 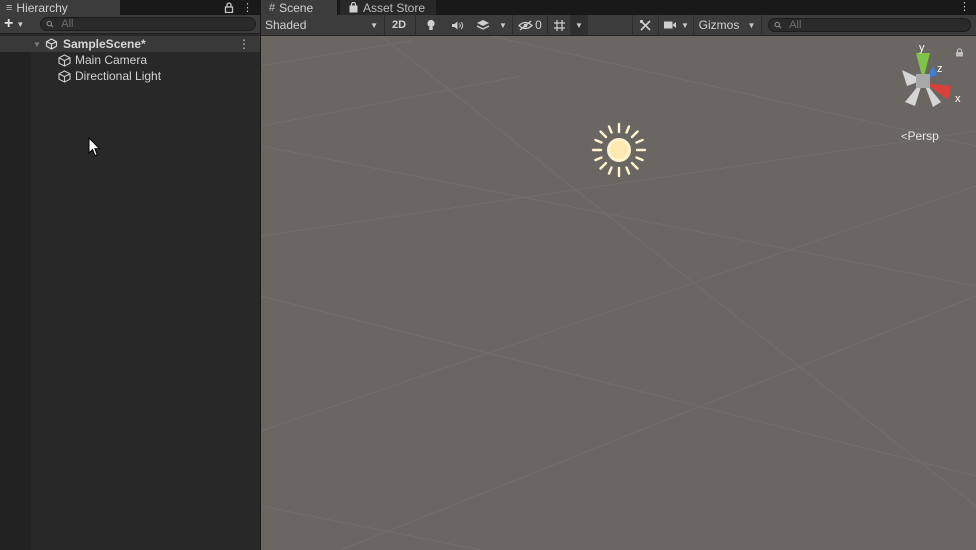 What do you see at coordinates (104, 44) in the screenshot?
I see `scene-name: SampleScene*` at bounding box center [104, 44].